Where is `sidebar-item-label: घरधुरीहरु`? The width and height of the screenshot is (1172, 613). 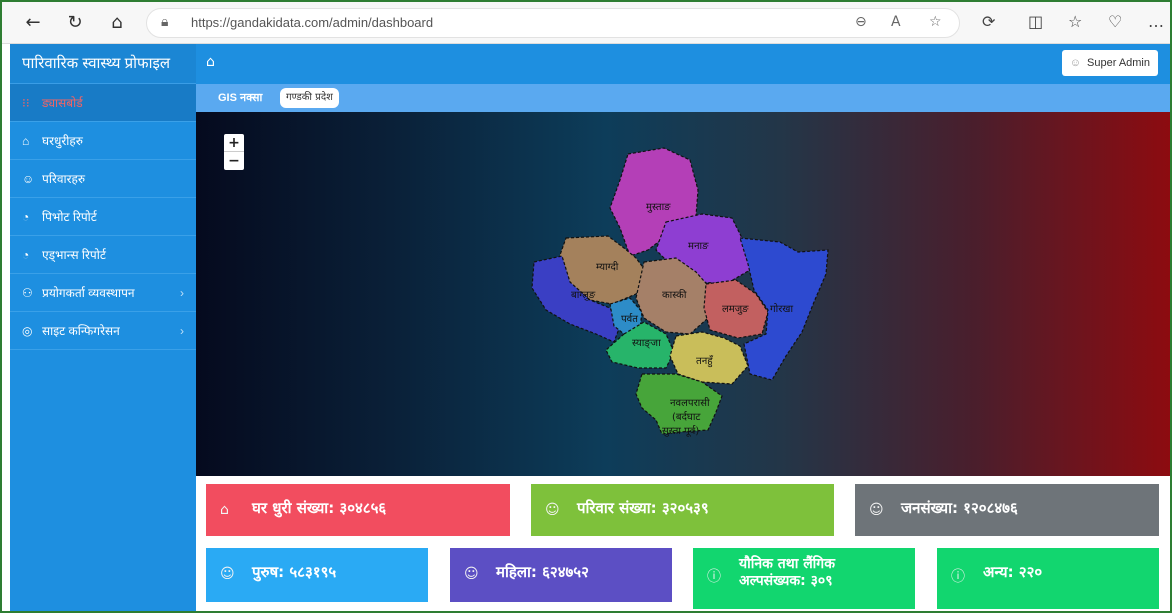
sidebar-item-label: घरधुरीहरु is located at coordinates (62, 141).